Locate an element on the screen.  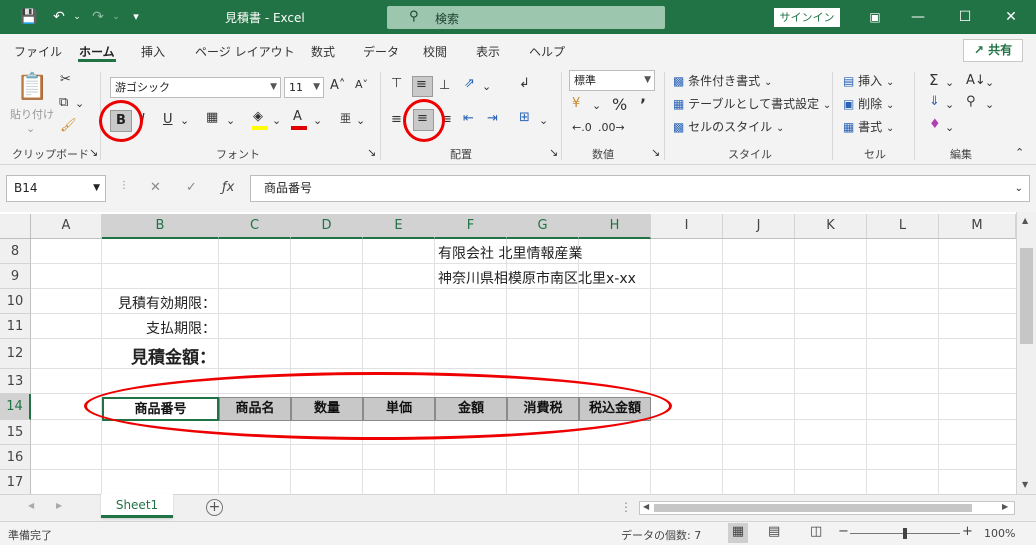
phonetic-dropdown-icon: ⌄ is located at coordinates (360, 120).